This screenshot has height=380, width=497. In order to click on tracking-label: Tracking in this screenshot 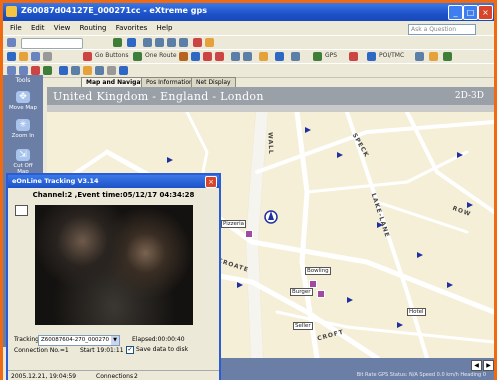, I will do `click(26, 339)`.